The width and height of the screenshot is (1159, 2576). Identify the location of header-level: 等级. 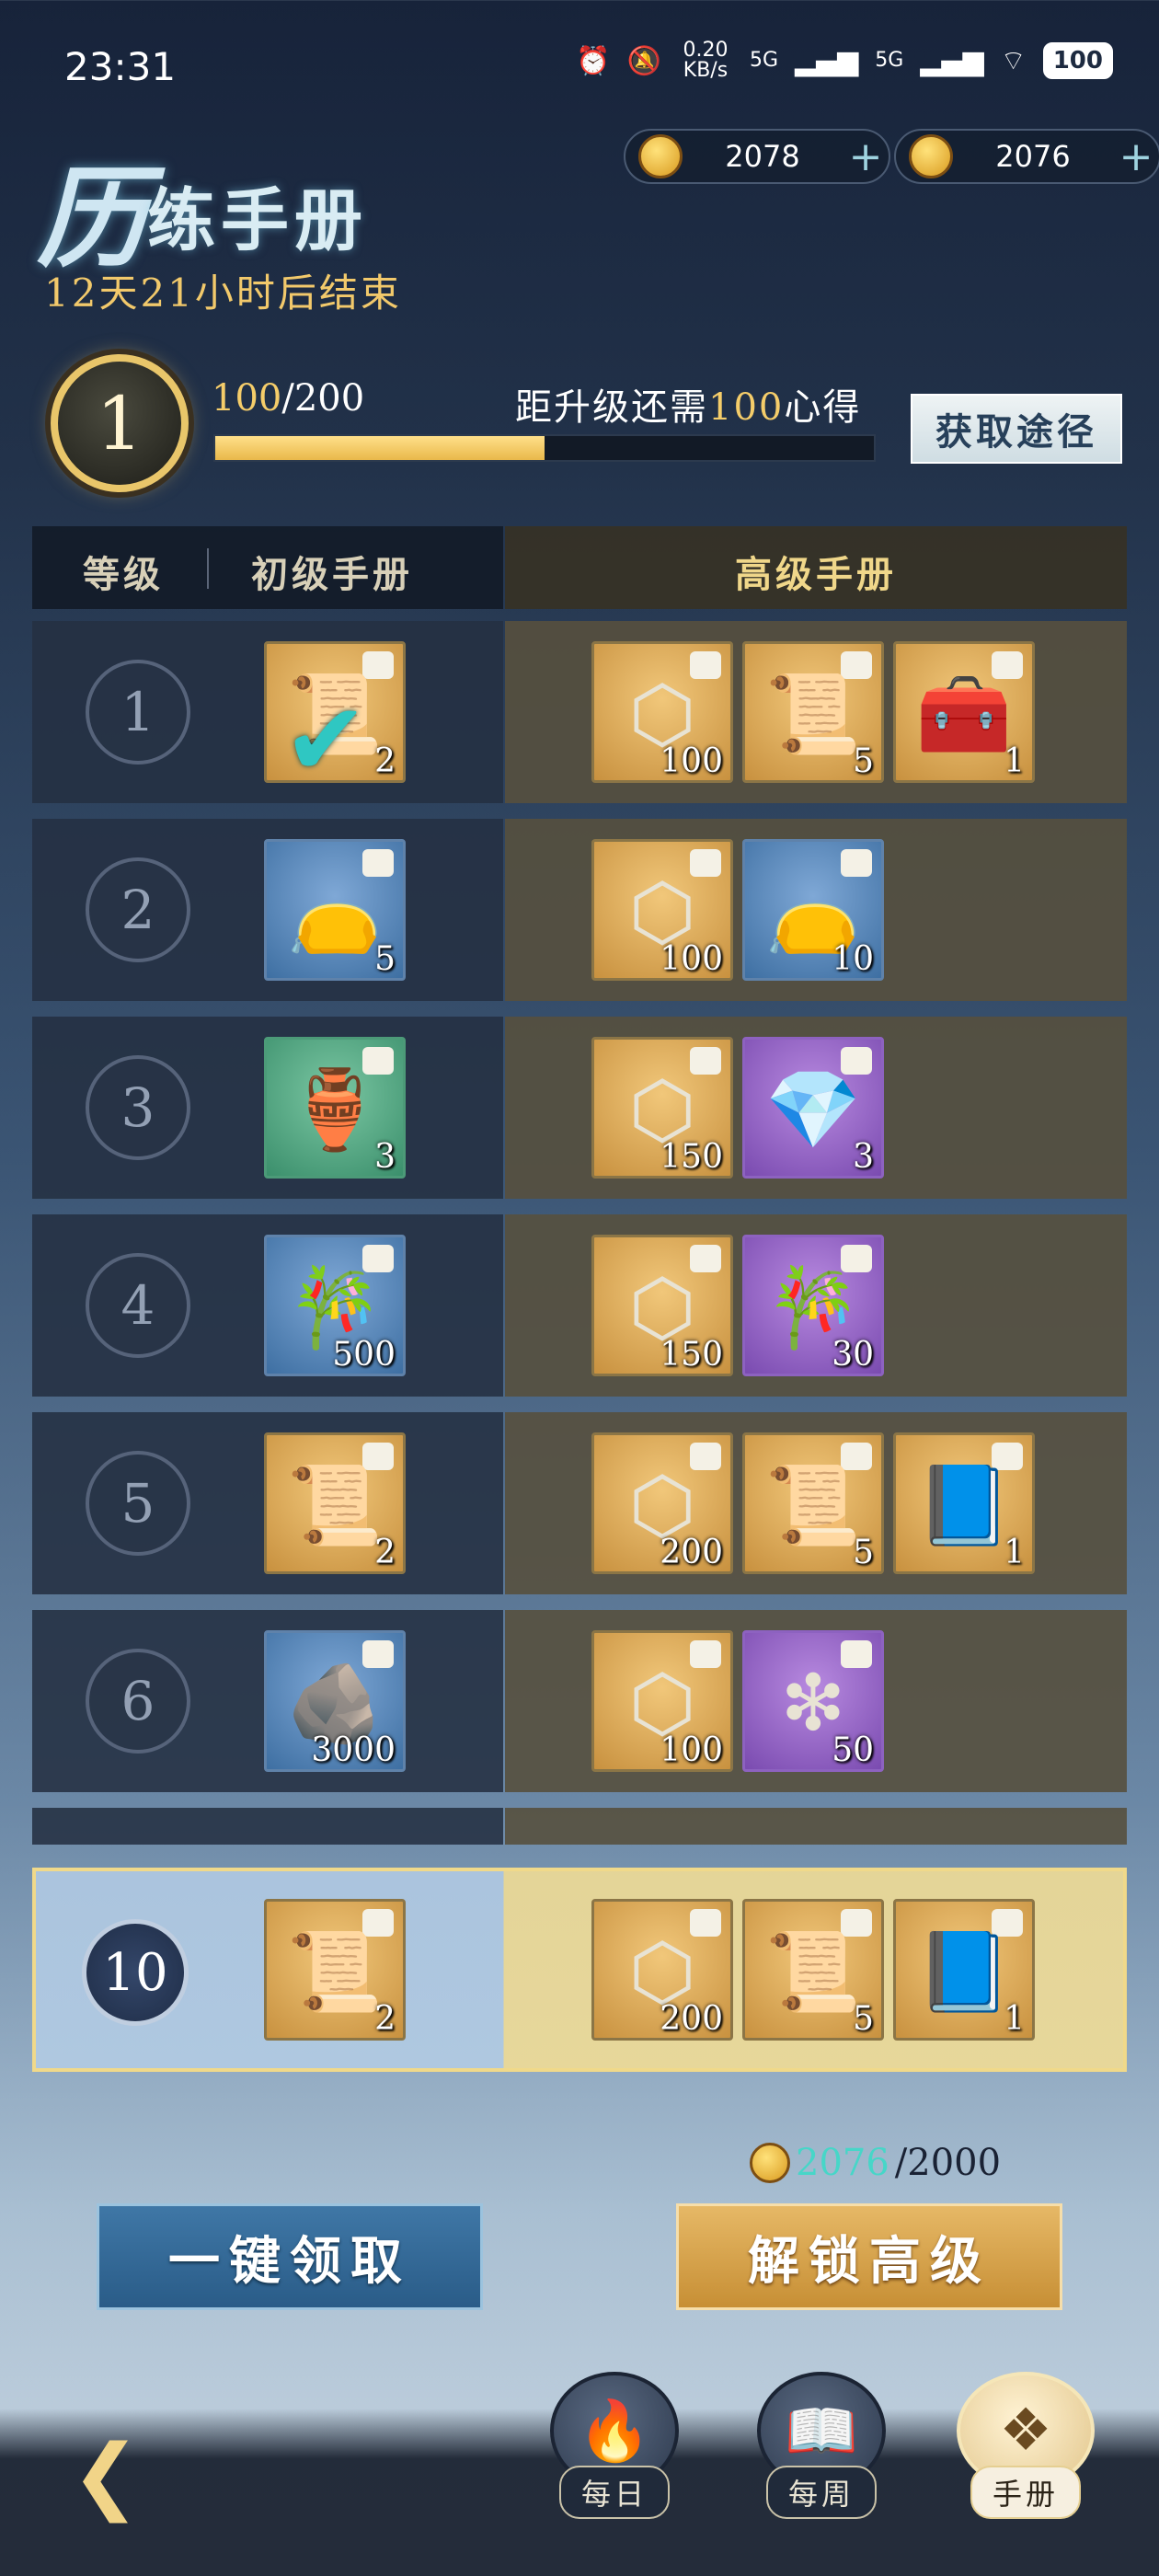
(123, 574).